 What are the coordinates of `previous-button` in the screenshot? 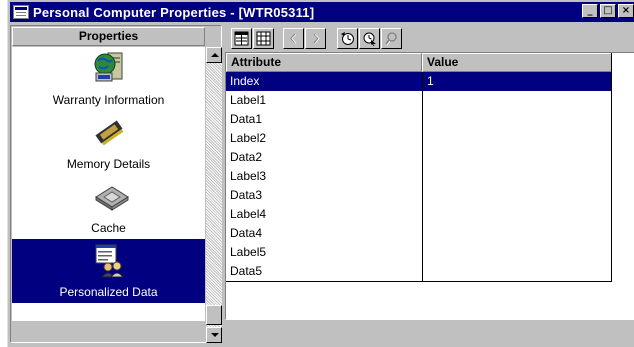 It's located at (293, 38).